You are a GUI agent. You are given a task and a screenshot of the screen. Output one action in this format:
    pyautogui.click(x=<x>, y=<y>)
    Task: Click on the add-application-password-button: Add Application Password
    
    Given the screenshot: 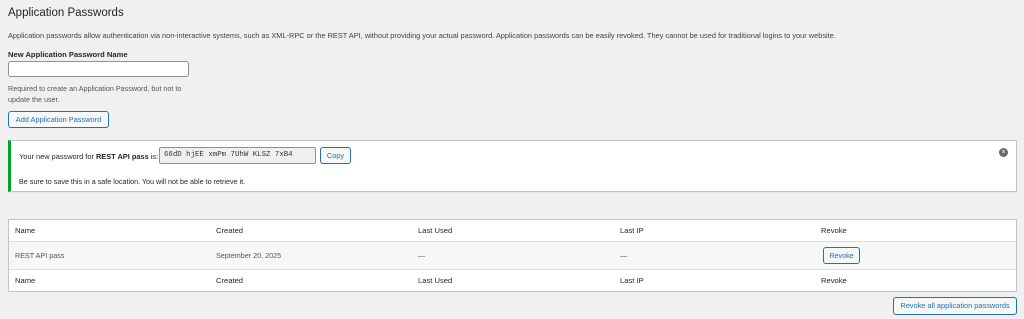 What is the action you would take?
    pyautogui.click(x=58, y=119)
    